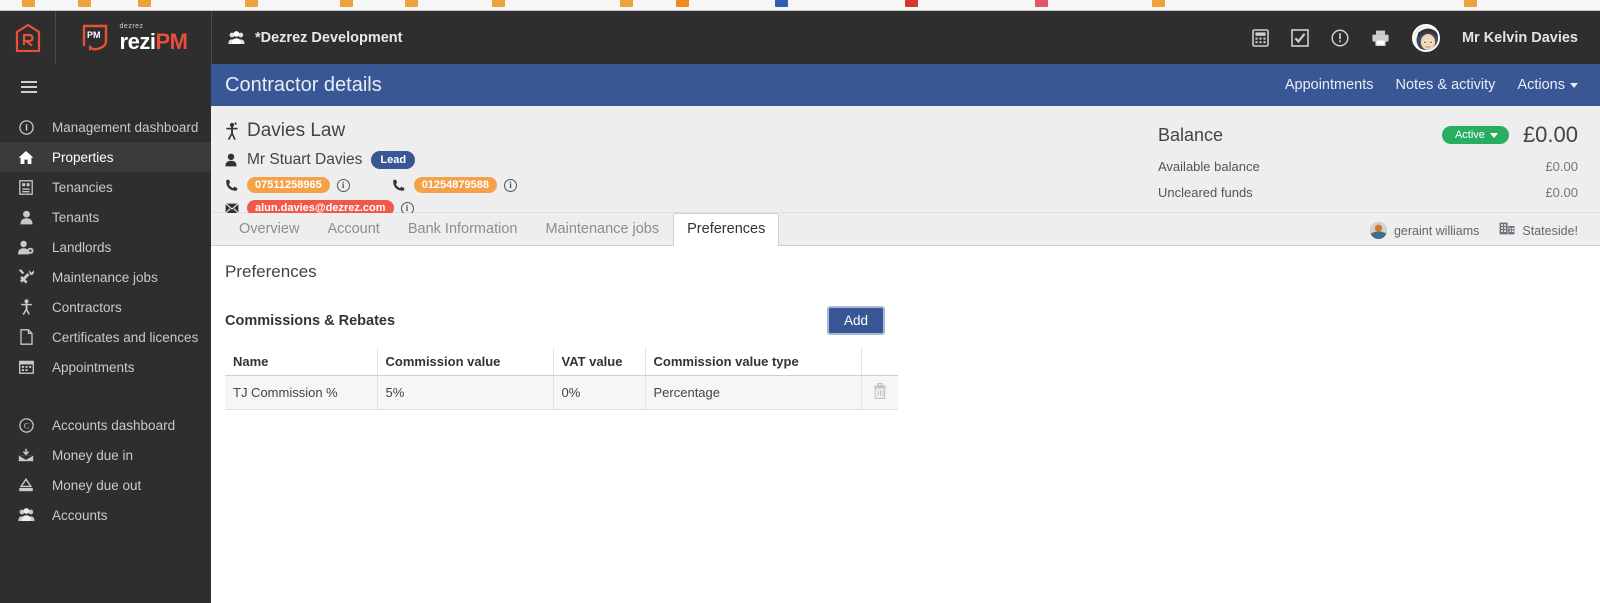 The width and height of the screenshot is (1600, 603). I want to click on contact-person-name: Mr Stuart Davies, so click(305, 159).